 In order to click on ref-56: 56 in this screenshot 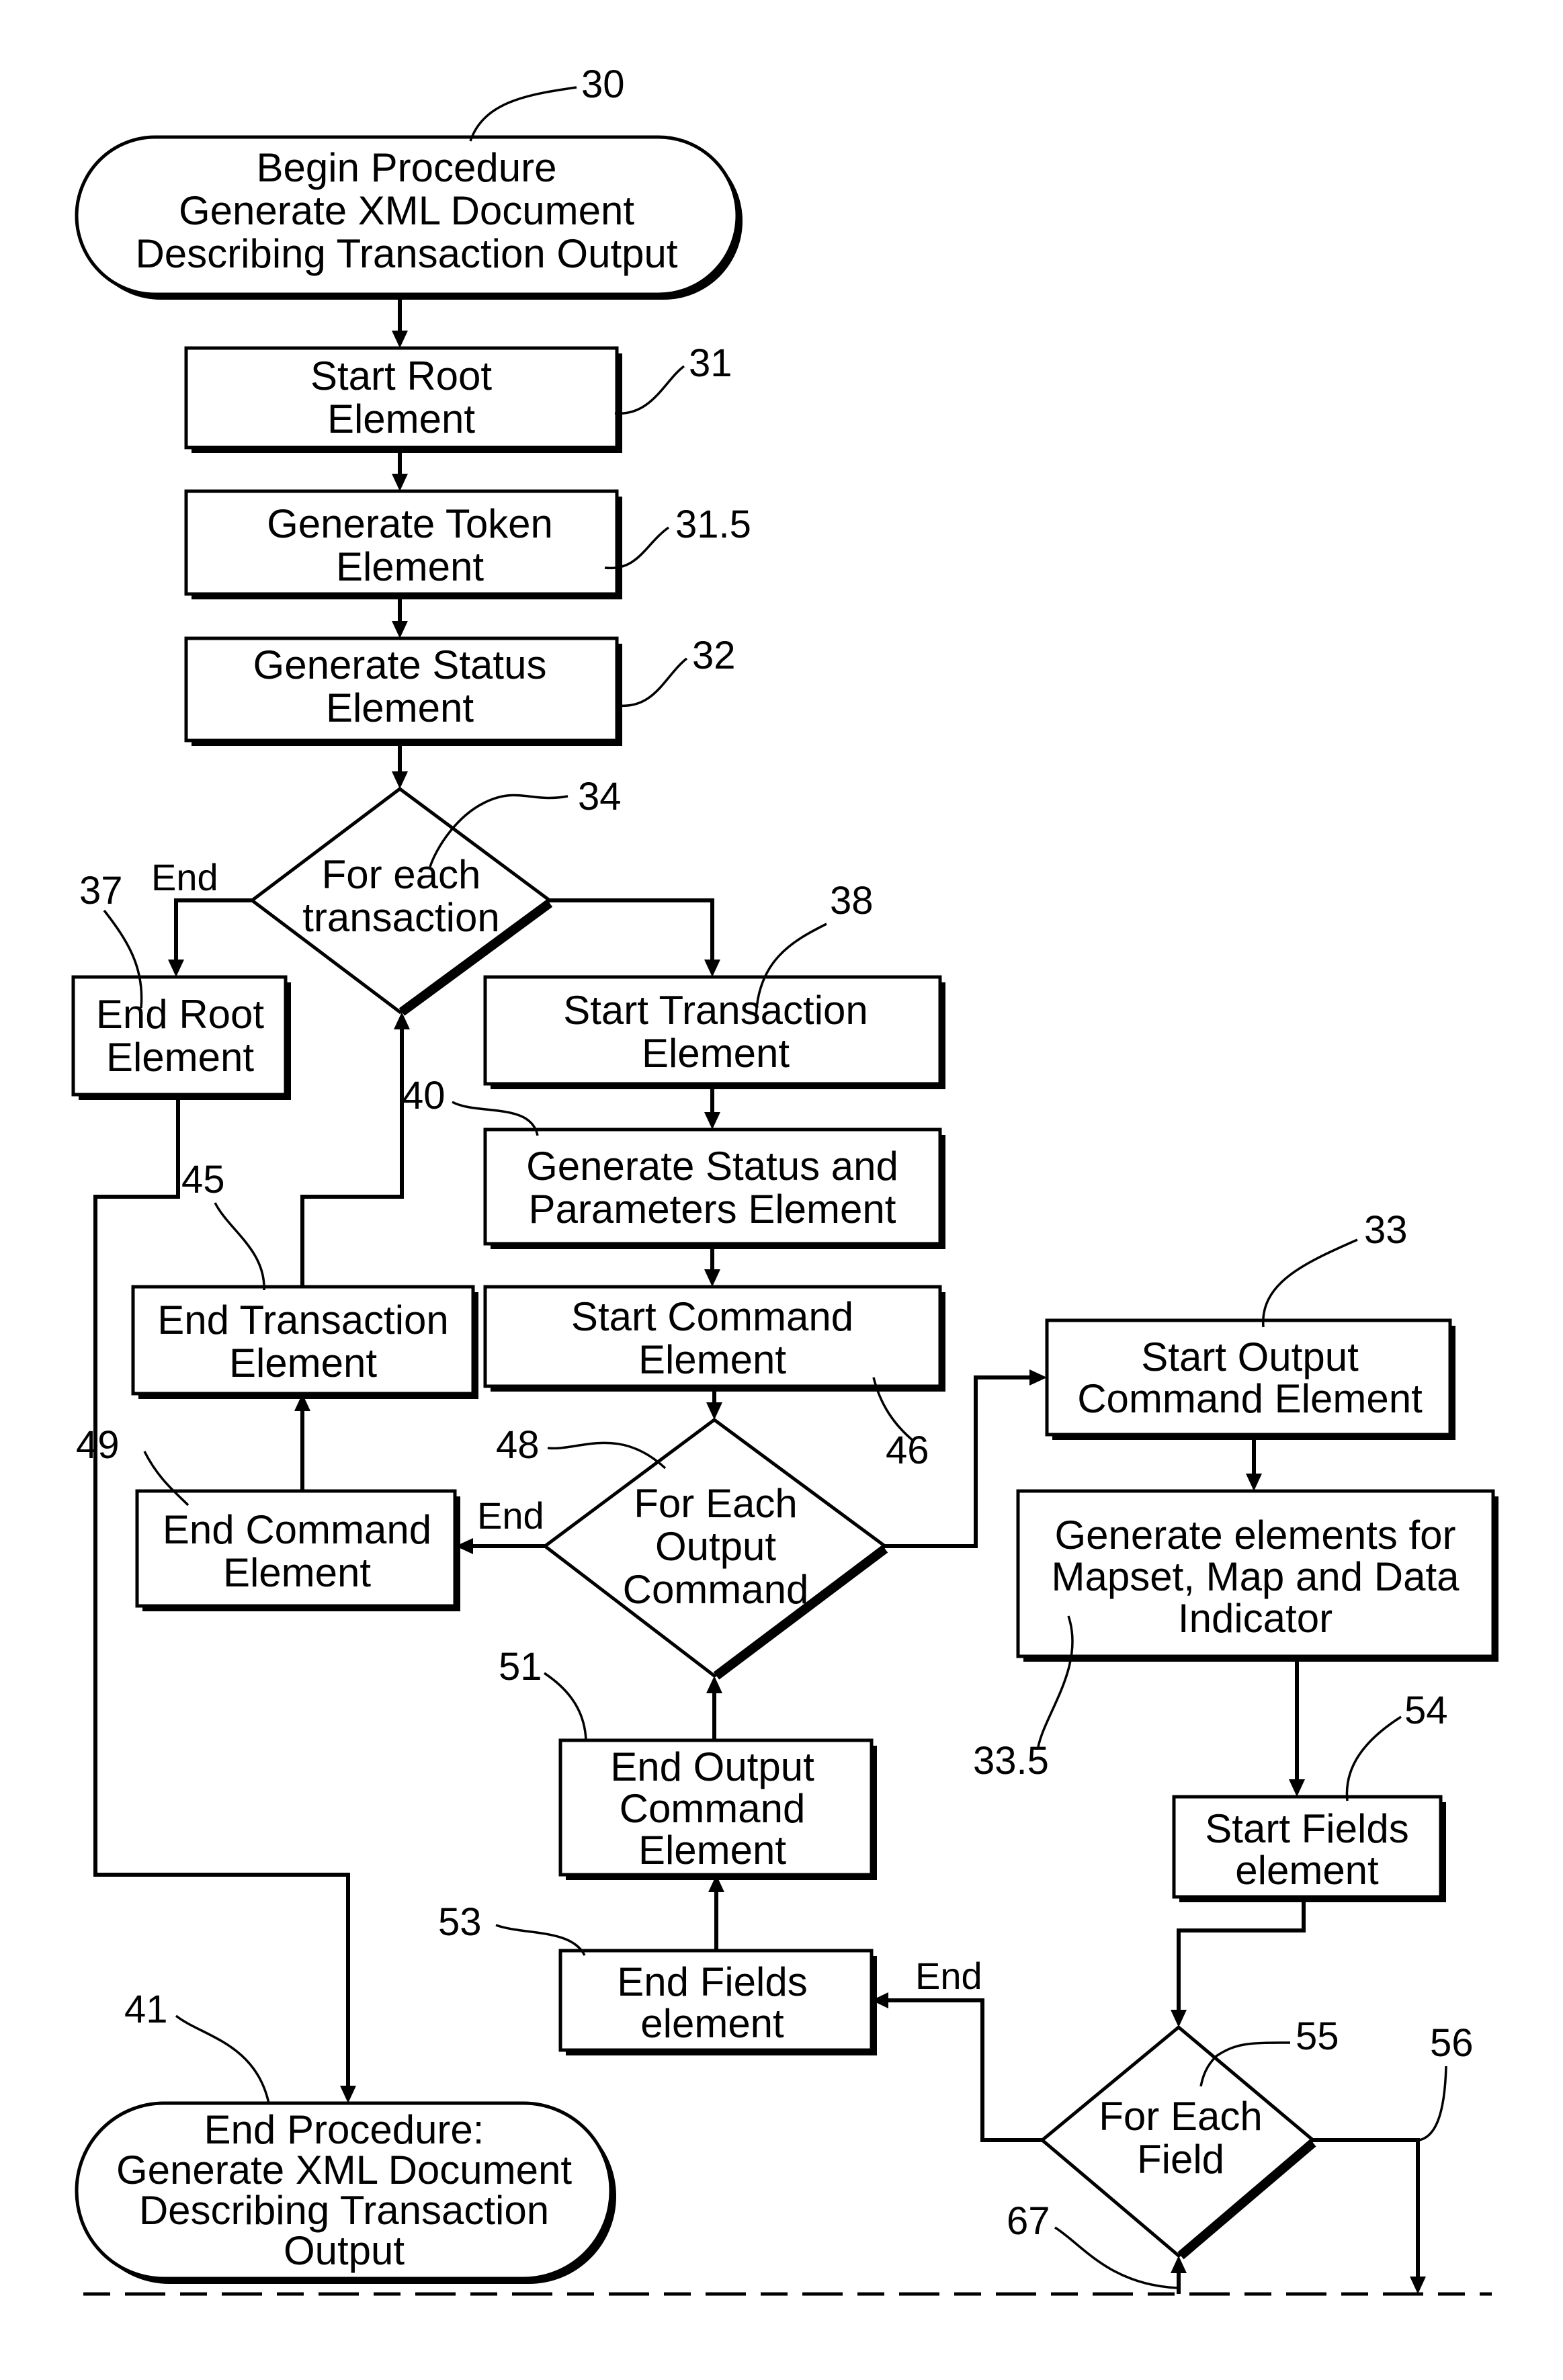, I will do `click(1452, 2043)`.